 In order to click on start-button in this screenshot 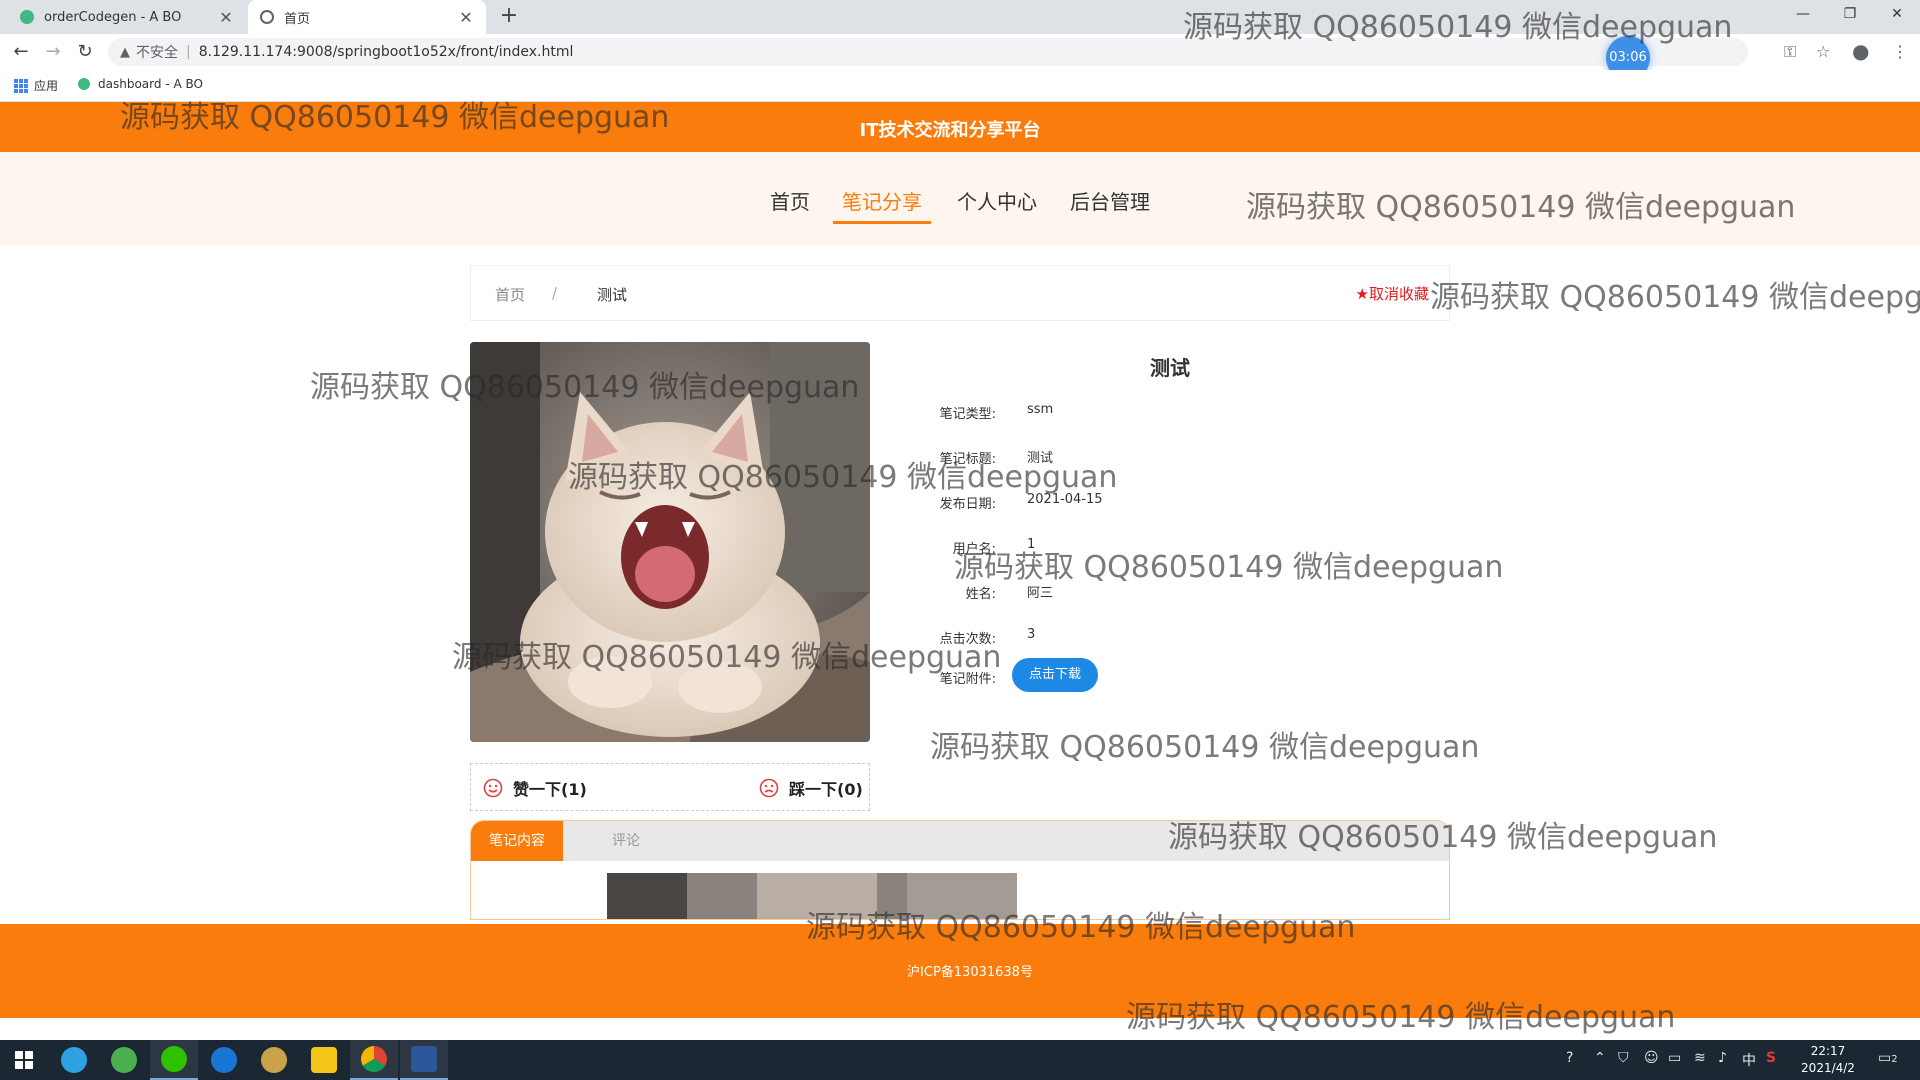, I will do `click(24, 1060)`.